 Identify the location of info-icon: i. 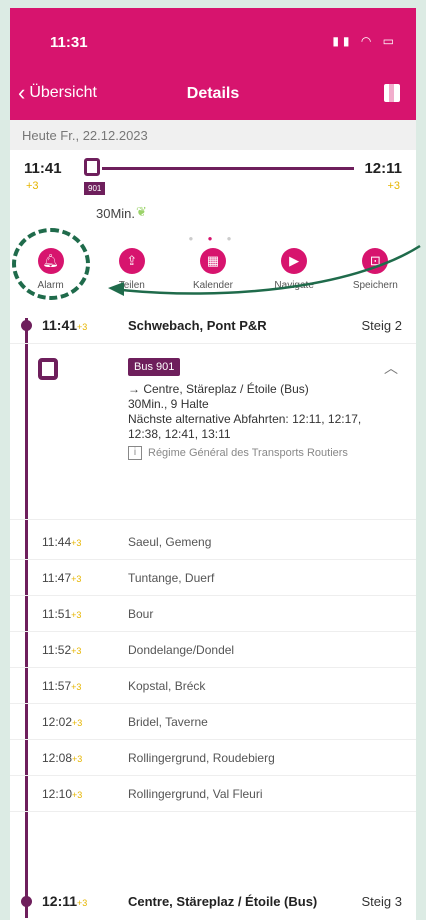
(135, 453).